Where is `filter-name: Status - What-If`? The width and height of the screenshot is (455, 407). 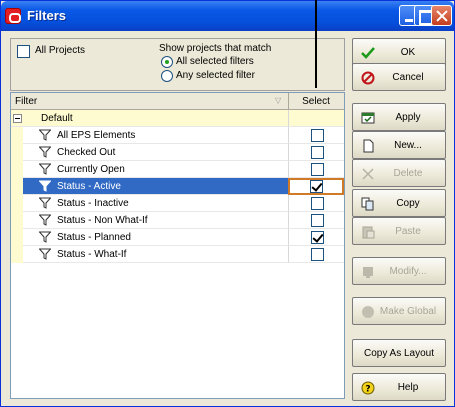
filter-name: Status - What-If is located at coordinates (92, 254).